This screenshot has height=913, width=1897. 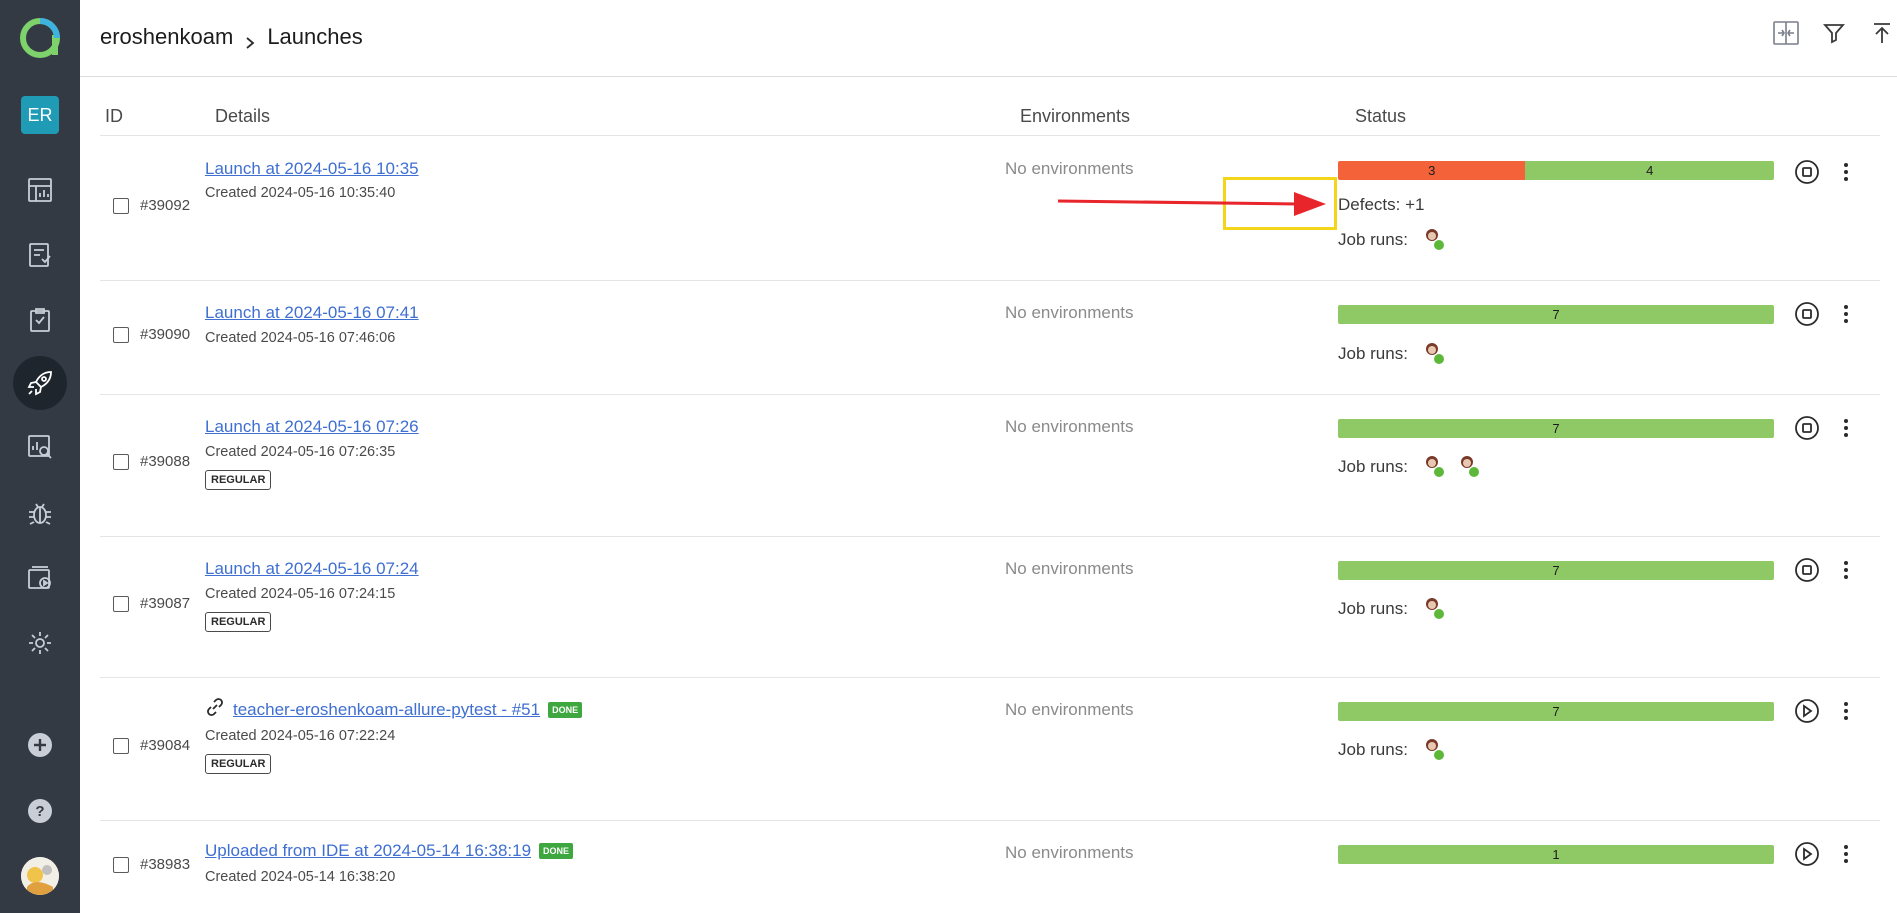 I want to click on status-bar: 3 4, so click(x=1556, y=170).